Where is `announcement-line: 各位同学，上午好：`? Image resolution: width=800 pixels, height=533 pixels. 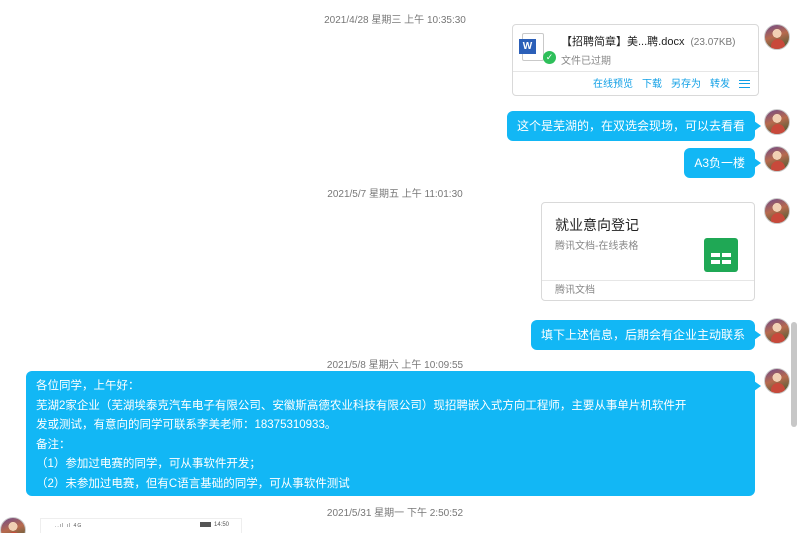 announcement-line: 各位同学，上午好： is located at coordinates (88, 386).